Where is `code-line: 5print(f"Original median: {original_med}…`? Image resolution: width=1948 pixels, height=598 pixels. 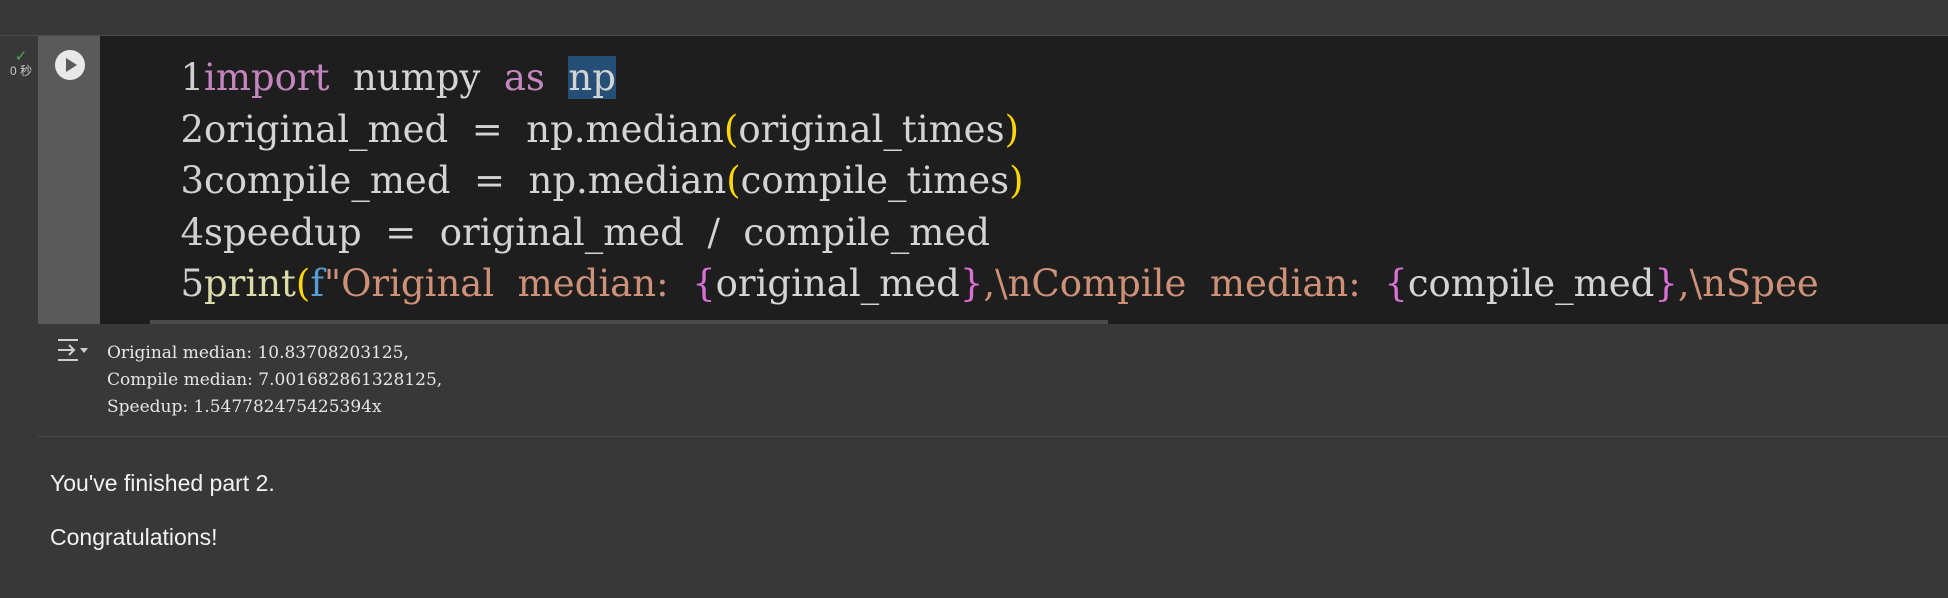 code-line: 5print(f"Original median: {original_med}… is located at coordinates (959, 284).